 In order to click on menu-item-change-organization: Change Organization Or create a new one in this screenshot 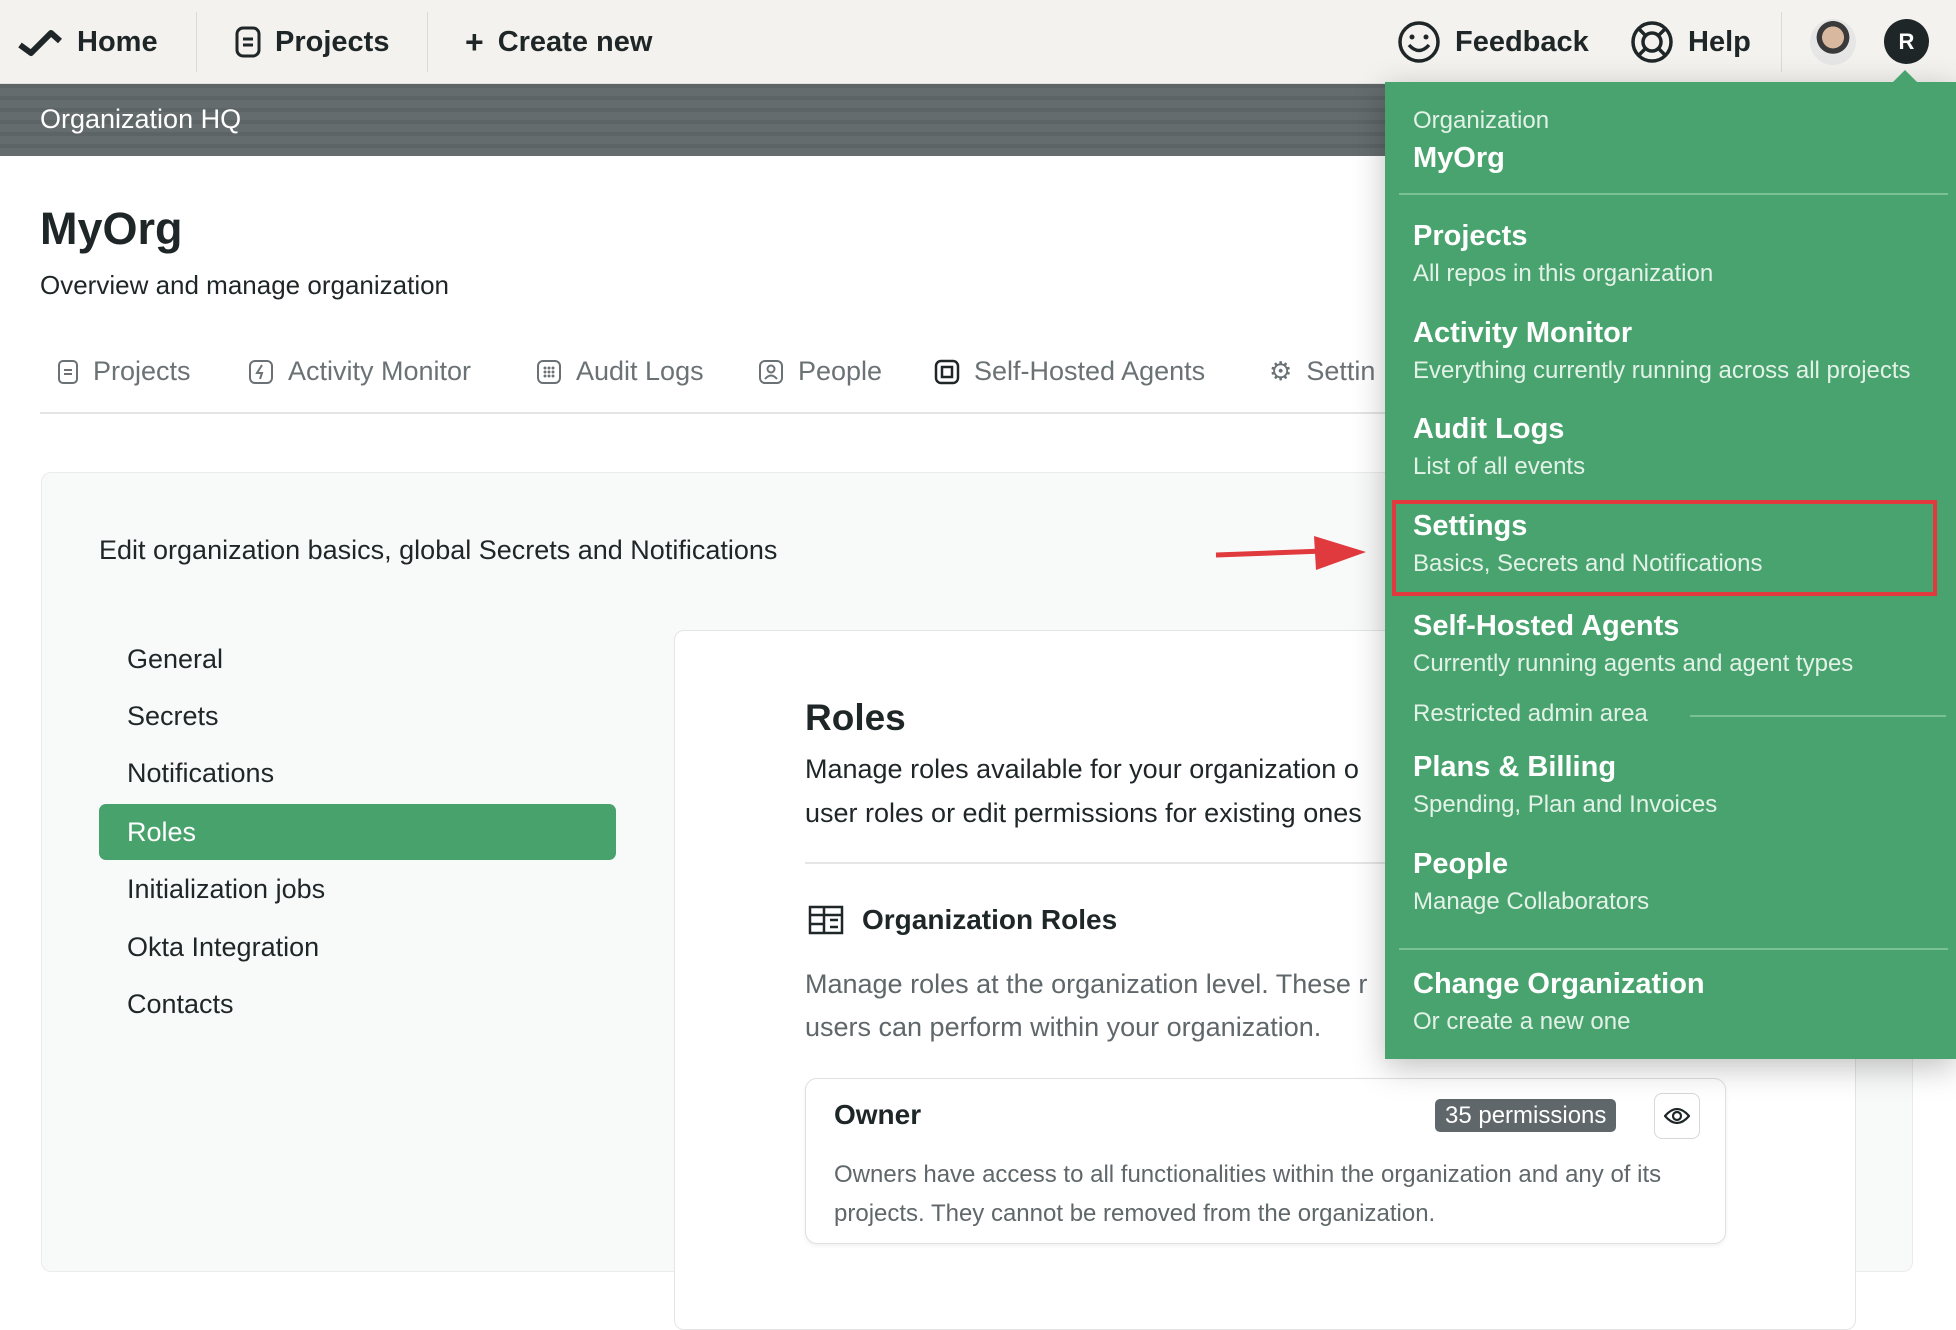, I will do `click(1670, 1005)`.